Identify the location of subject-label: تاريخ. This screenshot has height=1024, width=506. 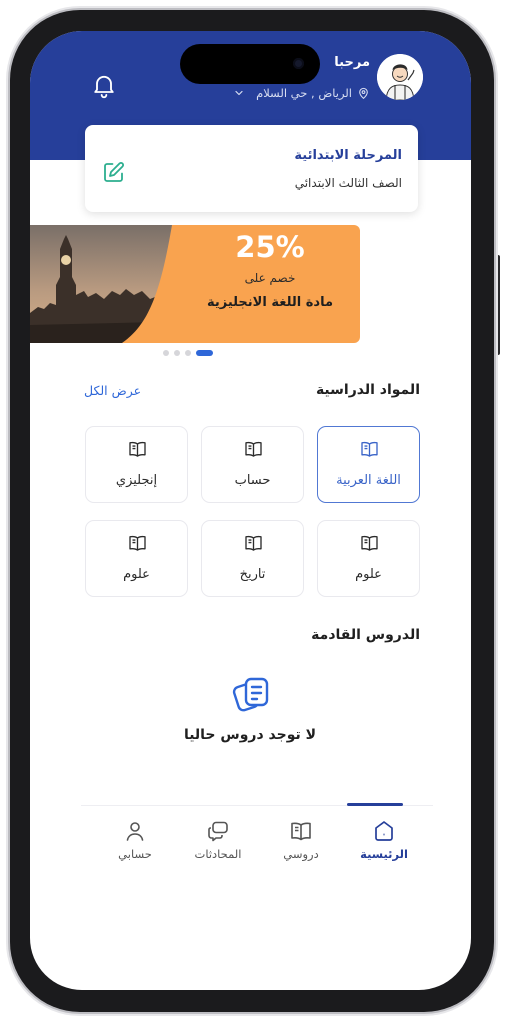
(252, 574).